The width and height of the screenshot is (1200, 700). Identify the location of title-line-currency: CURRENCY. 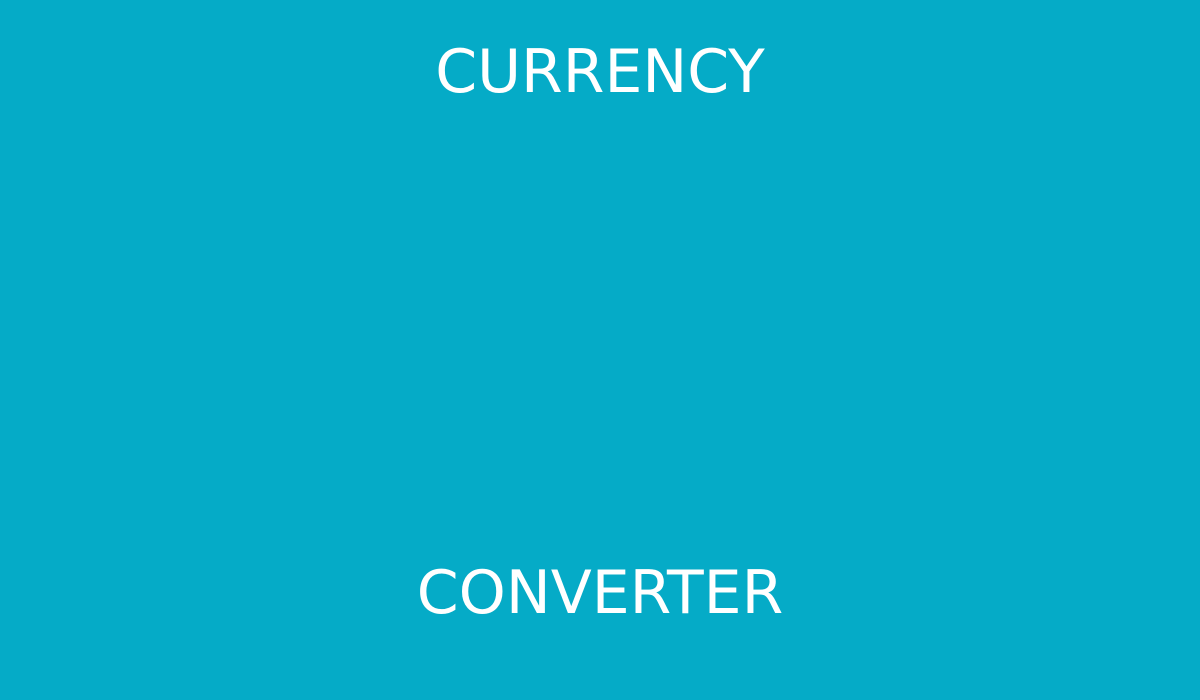
(600, 72).